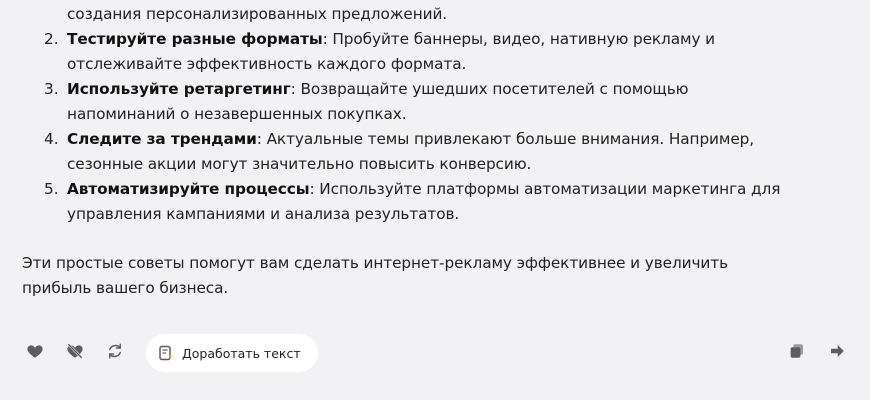  I want to click on share-button, so click(837, 353).